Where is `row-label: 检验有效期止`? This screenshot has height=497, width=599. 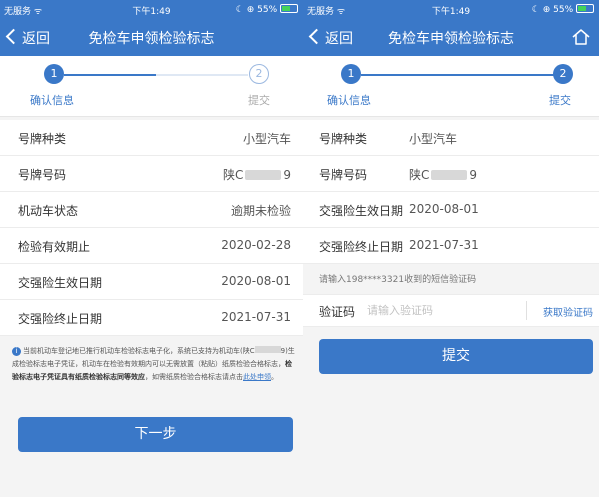
row-label: 检验有效期止 is located at coordinates (54, 247).